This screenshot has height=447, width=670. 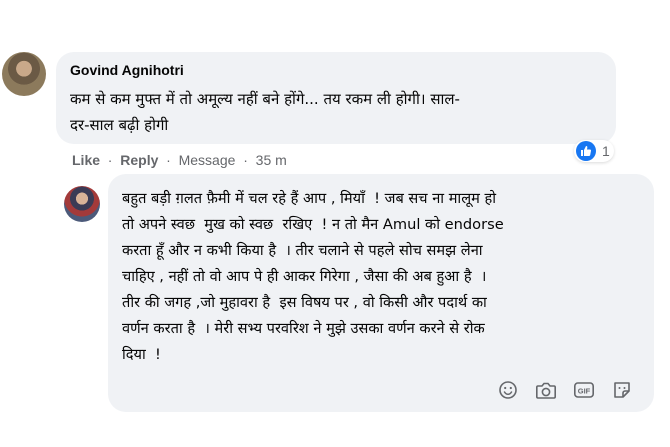 What do you see at coordinates (508, 390) in the screenshot?
I see `emoji-icon` at bounding box center [508, 390].